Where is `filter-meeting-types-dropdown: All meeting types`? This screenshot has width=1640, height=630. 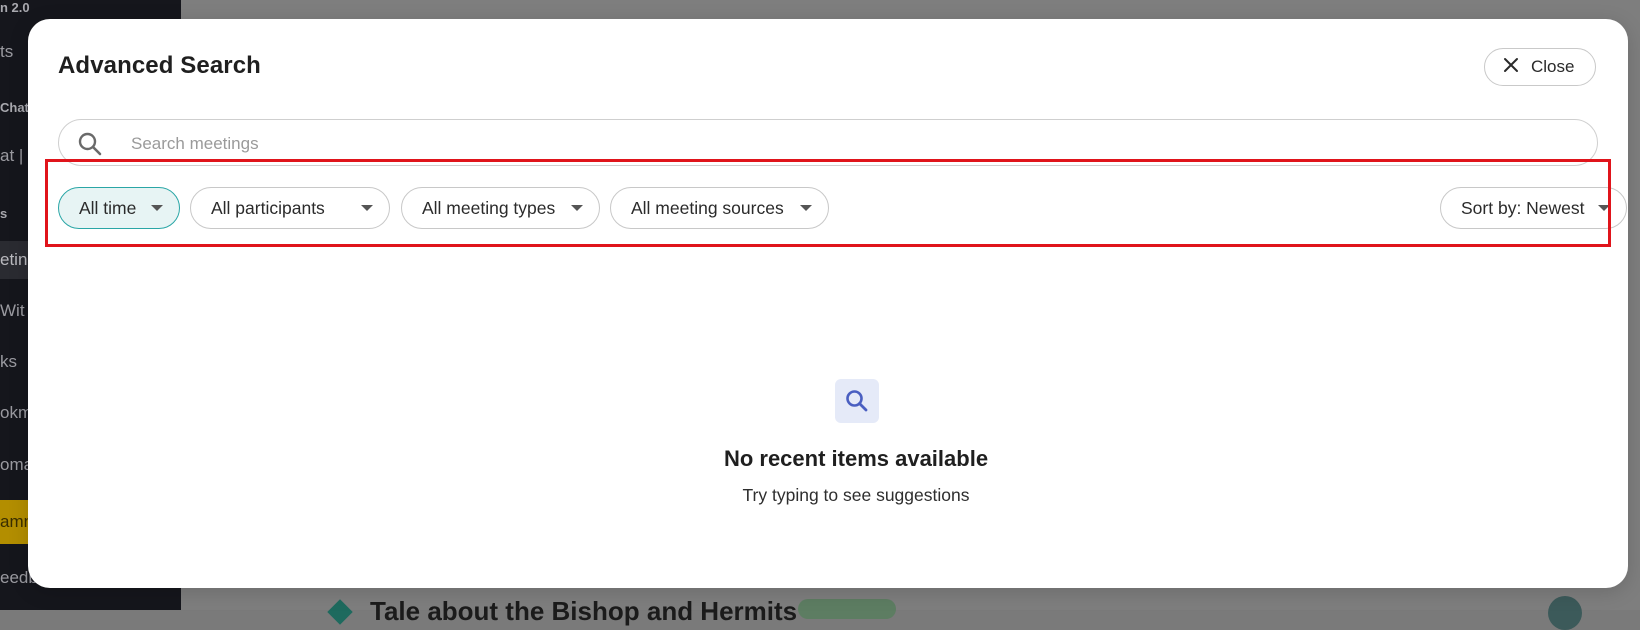
filter-meeting-types-dropdown: All meeting types is located at coordinates (500, 208).